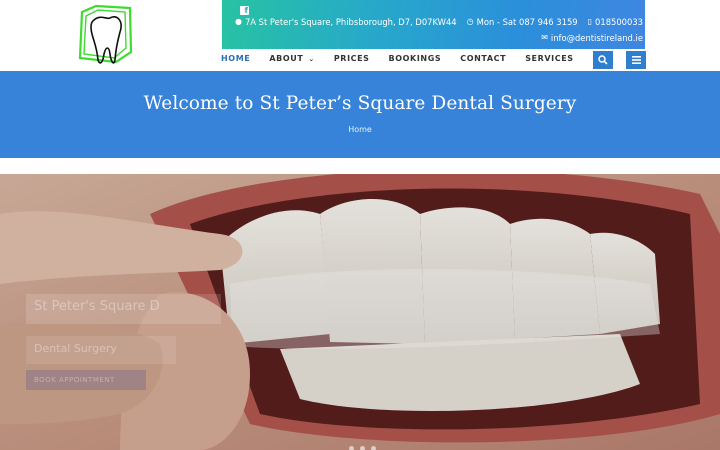 This screenshot has height=450, width=720. What do you see at coordinates (244, 10) in the screenshot?
I see `facebook-icon: f` at bounding box center [244, 10].